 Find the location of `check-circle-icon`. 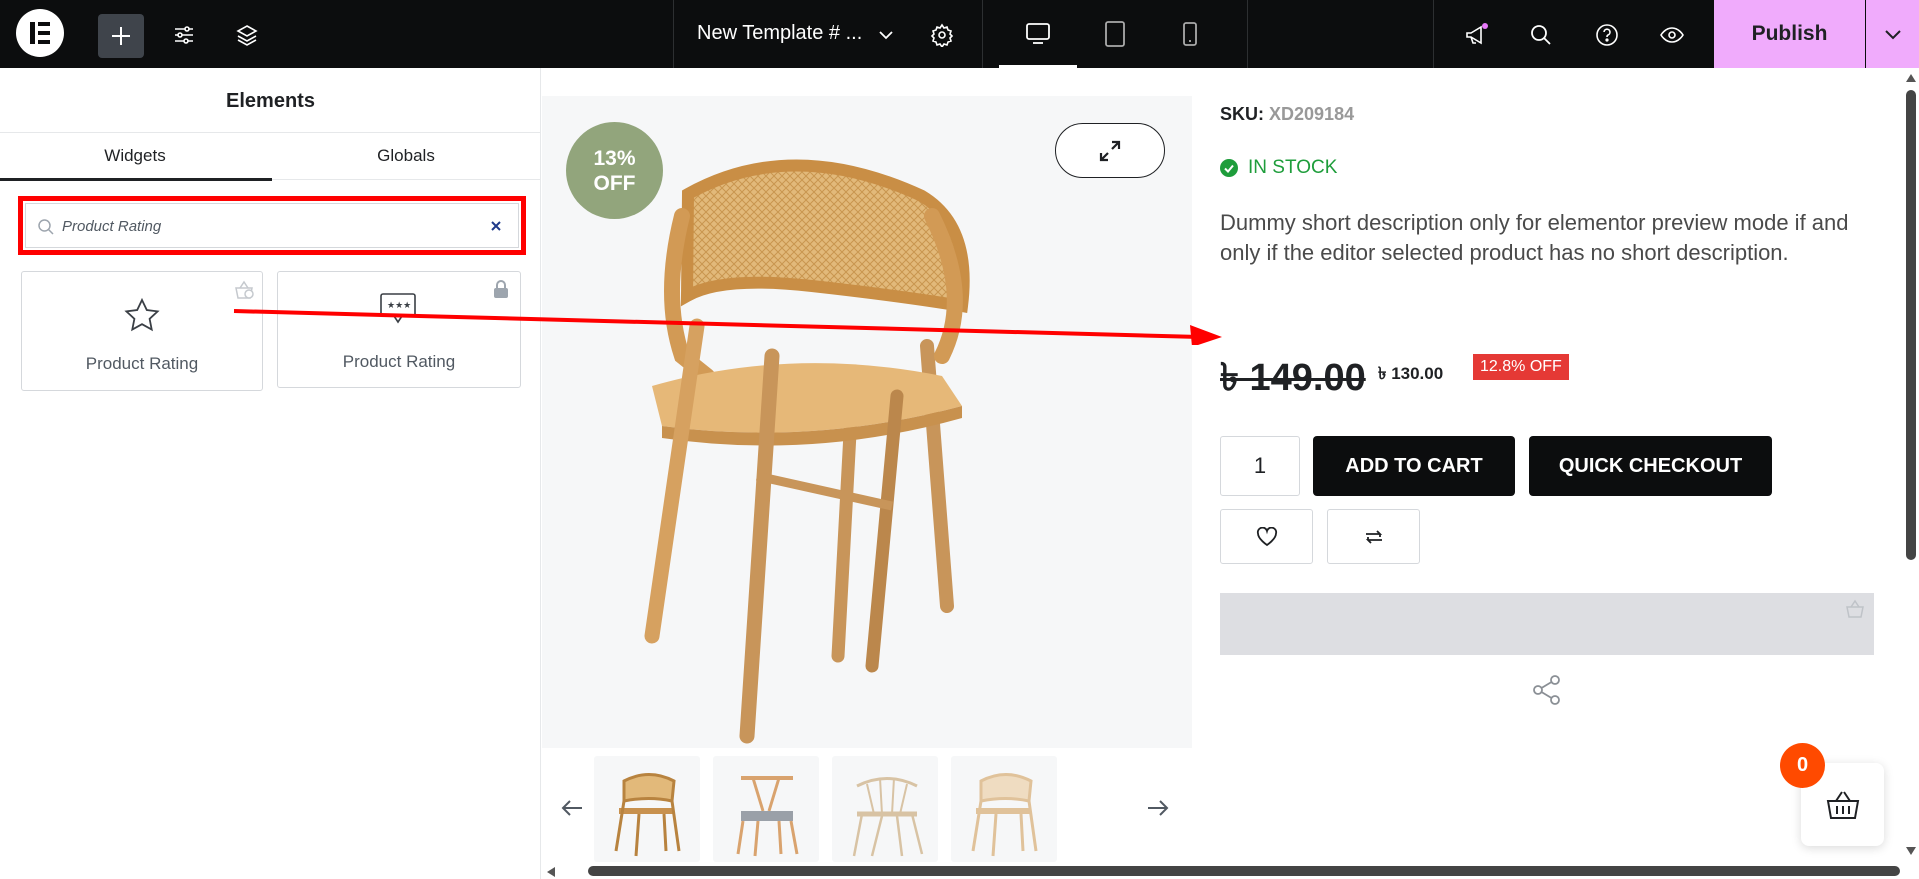

check-circle-icon is located at coordinates (1229, 168).